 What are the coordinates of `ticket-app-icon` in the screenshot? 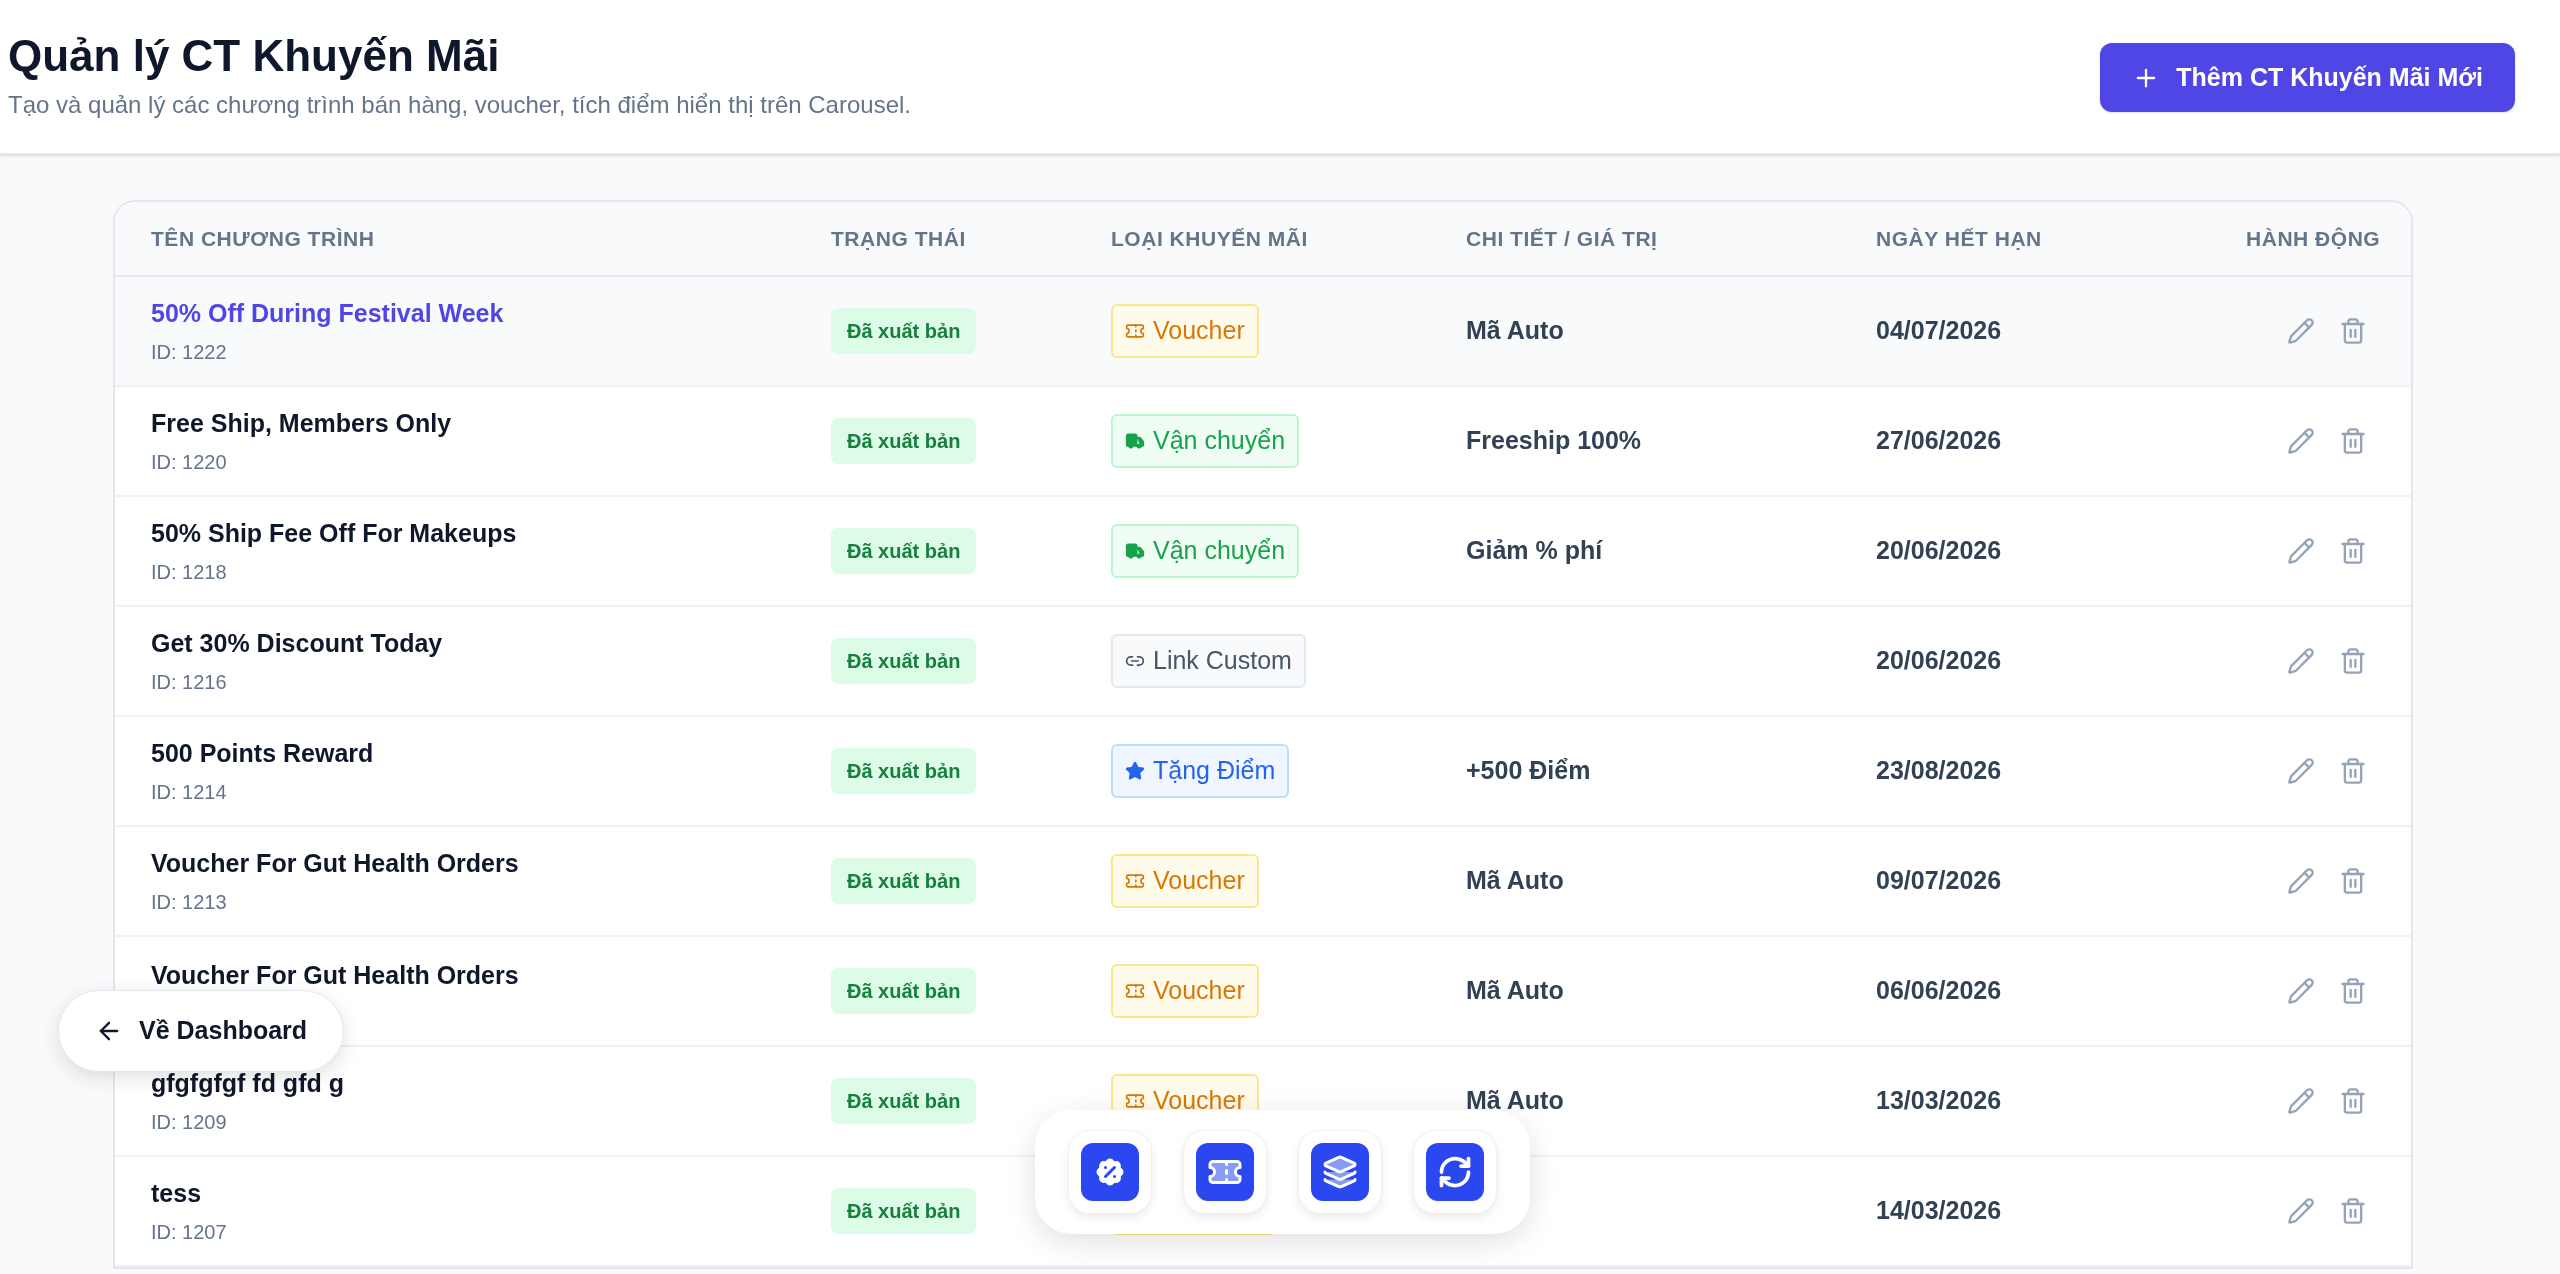 It's located at (1225, 1172).